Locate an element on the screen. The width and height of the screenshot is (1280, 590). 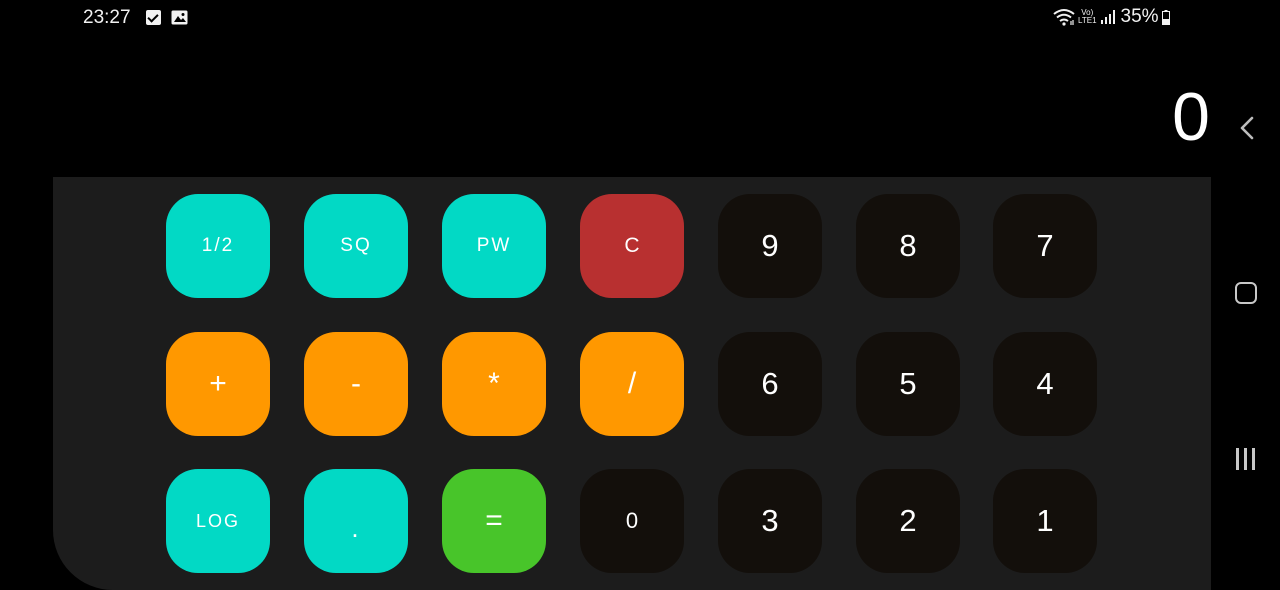
status-right-group: Vo) LTE1 35% is located at coordinates (1111, 17).